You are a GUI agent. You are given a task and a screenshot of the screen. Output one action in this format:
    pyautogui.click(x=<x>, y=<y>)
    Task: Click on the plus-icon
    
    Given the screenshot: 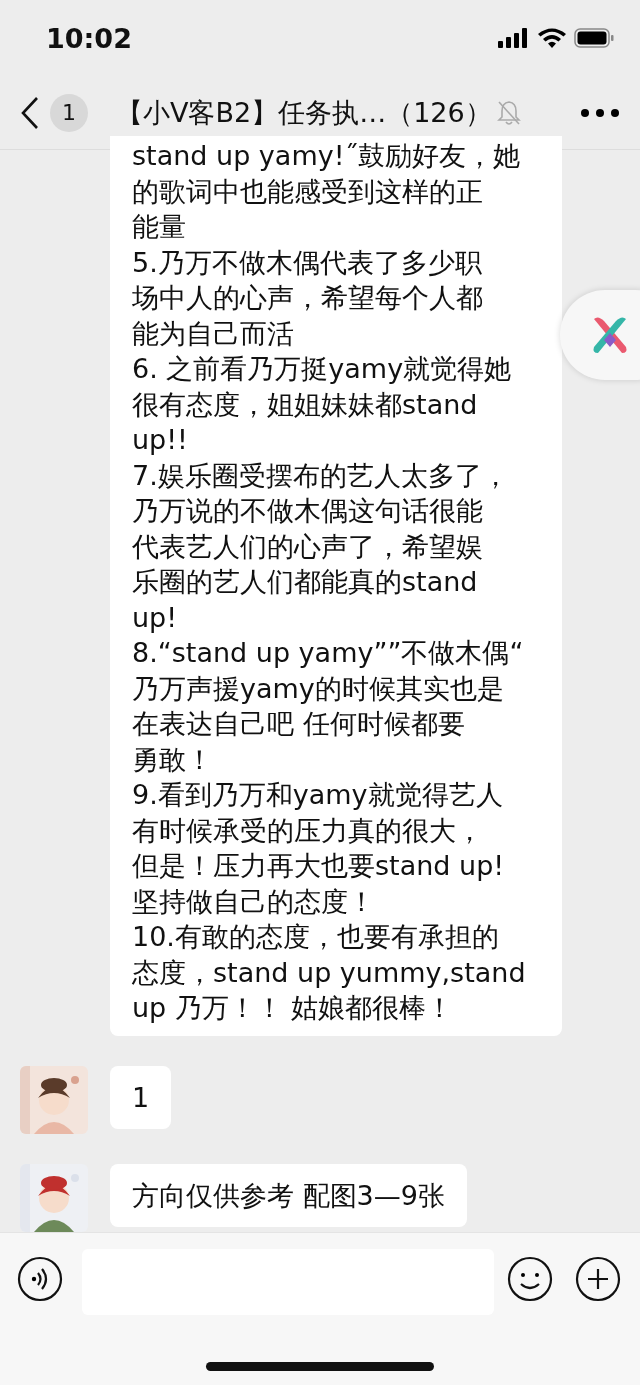 What is the action you would take?
    pyautogui.click(x=598, y=1279)
    